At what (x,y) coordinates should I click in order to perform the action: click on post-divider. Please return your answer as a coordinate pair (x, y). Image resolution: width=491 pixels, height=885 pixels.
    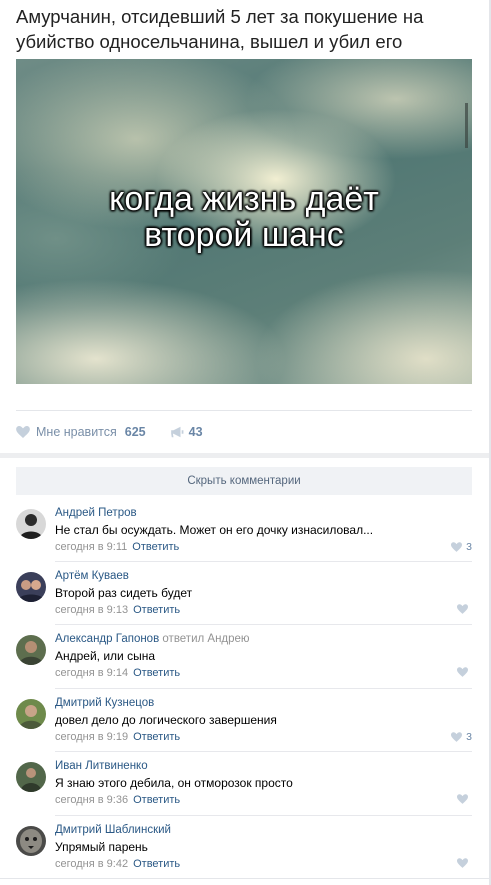
    Looking at the image, I should click on (244, 410).